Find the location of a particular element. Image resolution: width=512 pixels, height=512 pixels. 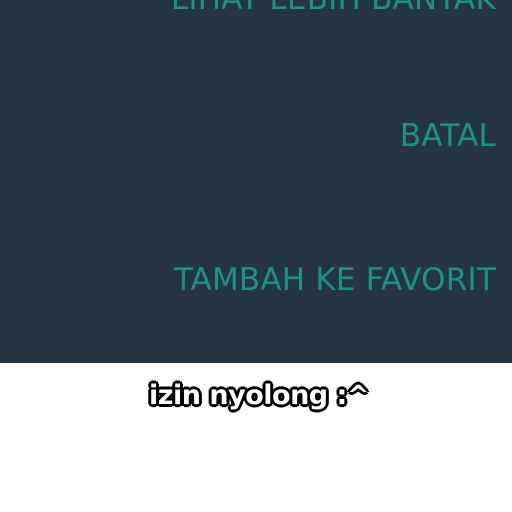

cancel-button: BATAL is located at coordinates (448, 136).